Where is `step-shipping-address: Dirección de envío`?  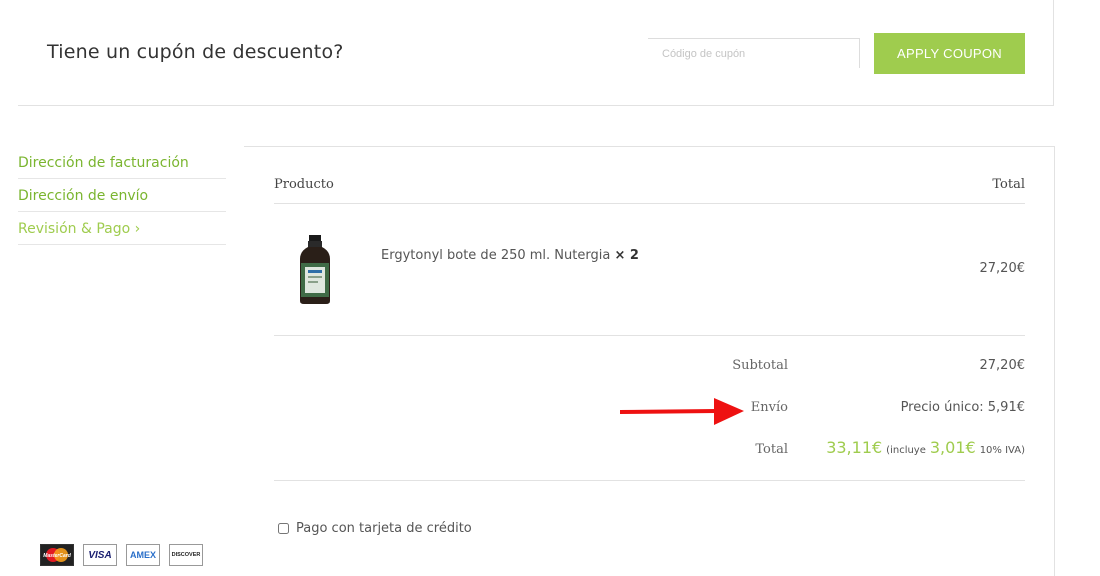
step-shipping-address: Dirección de envío is located at coordinates (122, 195).